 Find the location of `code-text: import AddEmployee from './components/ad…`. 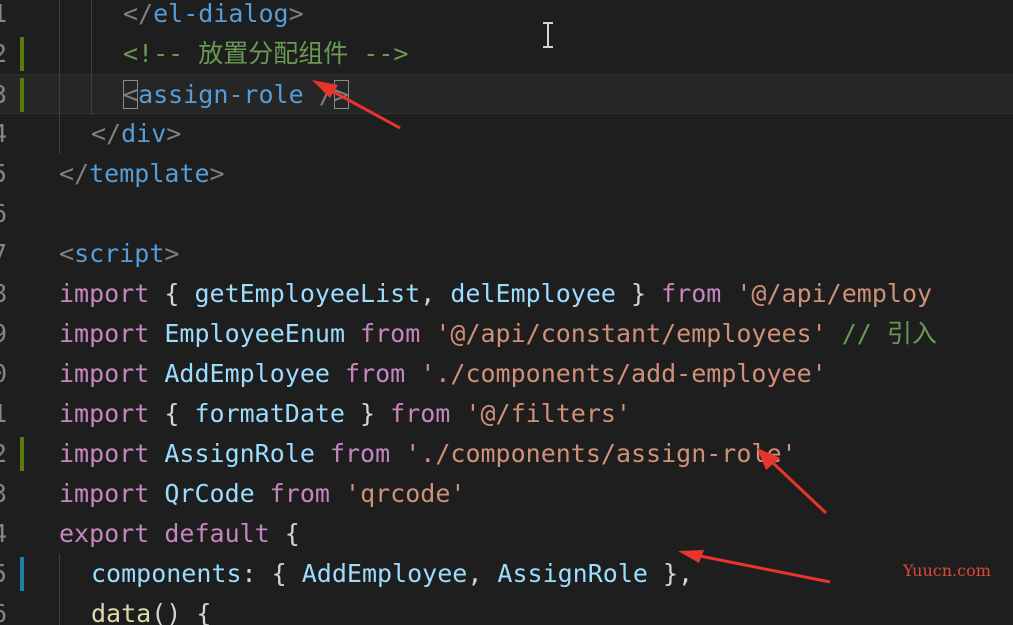

code-text: import AddEmployee from './components/ad… is located at coordinates (443, 374).